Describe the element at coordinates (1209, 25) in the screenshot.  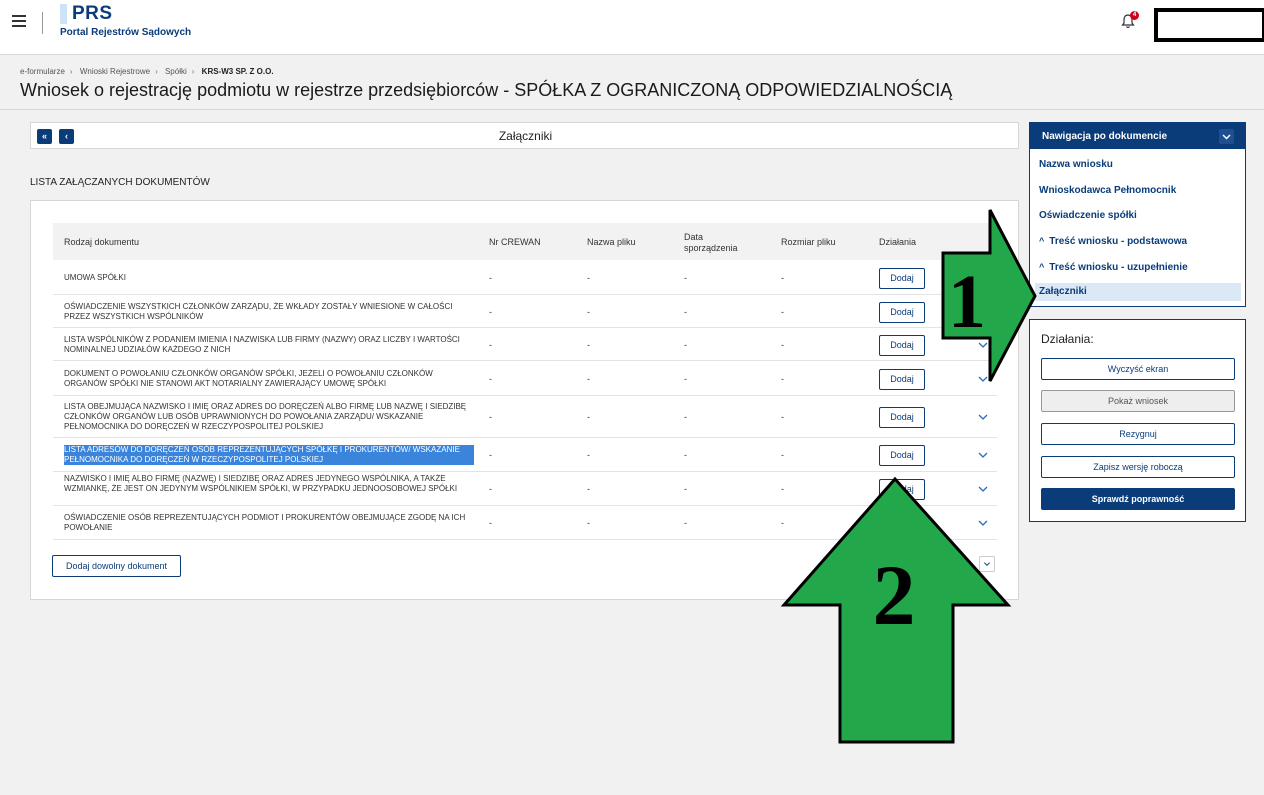
I see `user-menu` at that location.